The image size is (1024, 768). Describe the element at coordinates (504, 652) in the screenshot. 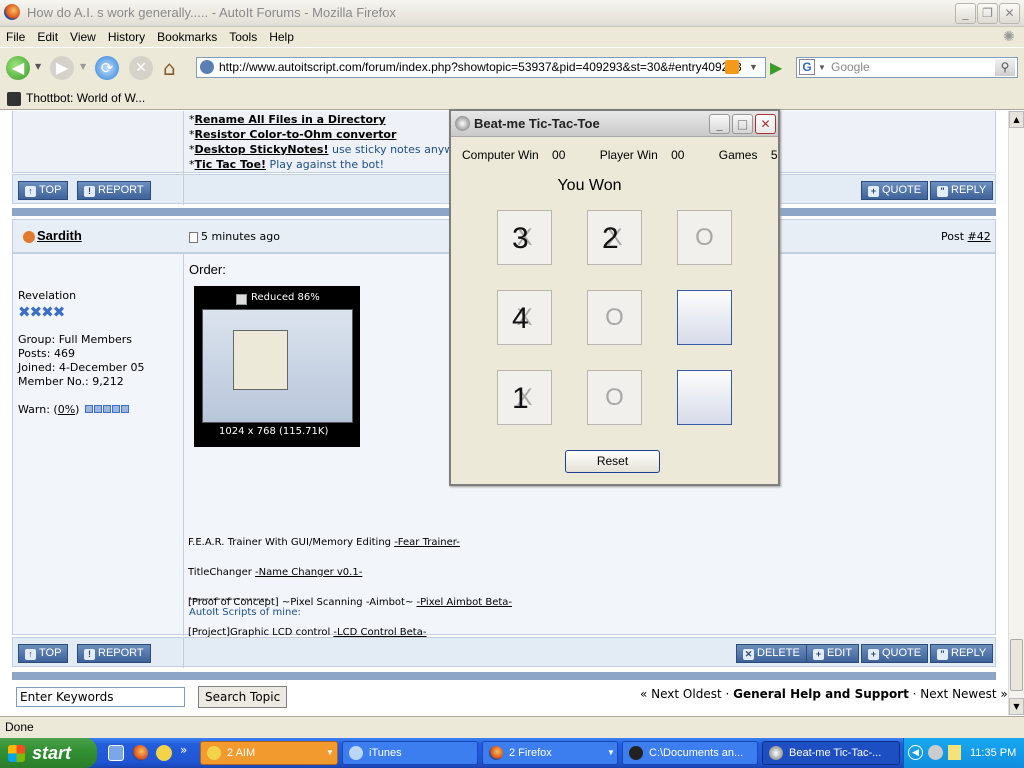

I see `post-actions: ↑ TOP ! REPORT ✕ DELETE + EDIT + QUOTE " REPLY` at that location.